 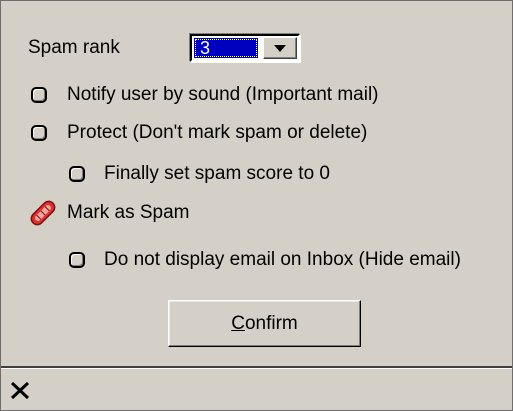 What do you see at coordinates (271, 323) in the screenshot?
I see `confirm-label: onfirm` at bounding box center [271, 323].